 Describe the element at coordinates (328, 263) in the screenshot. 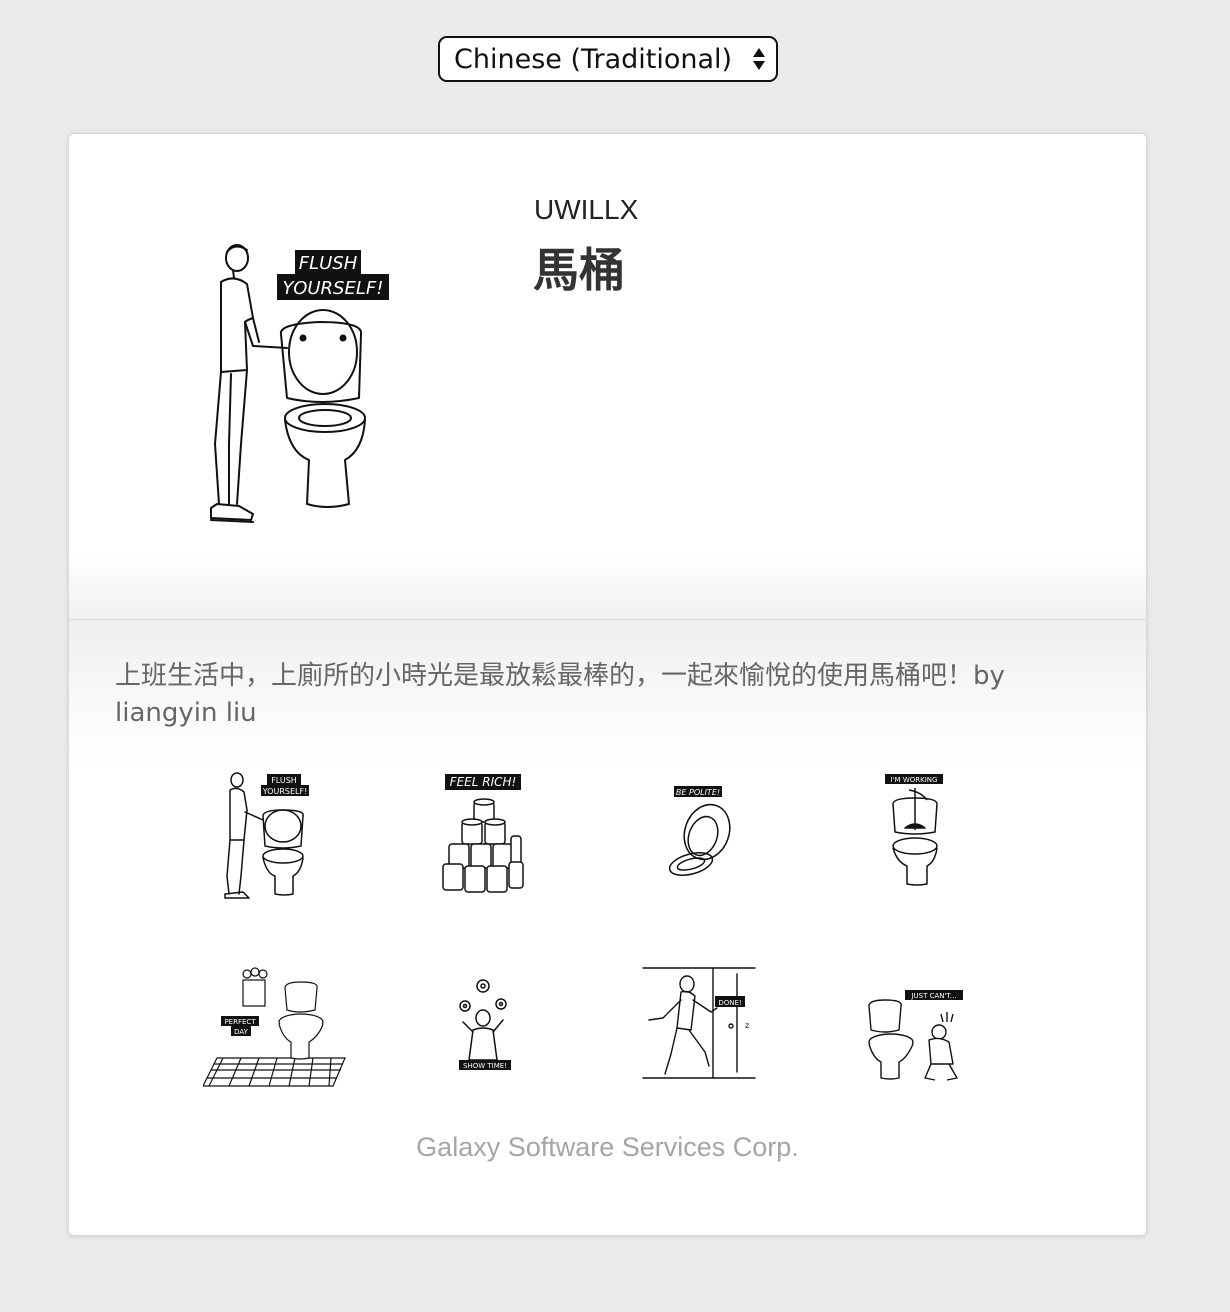

I see `hero-caption-line1: FLUSH` at that location.